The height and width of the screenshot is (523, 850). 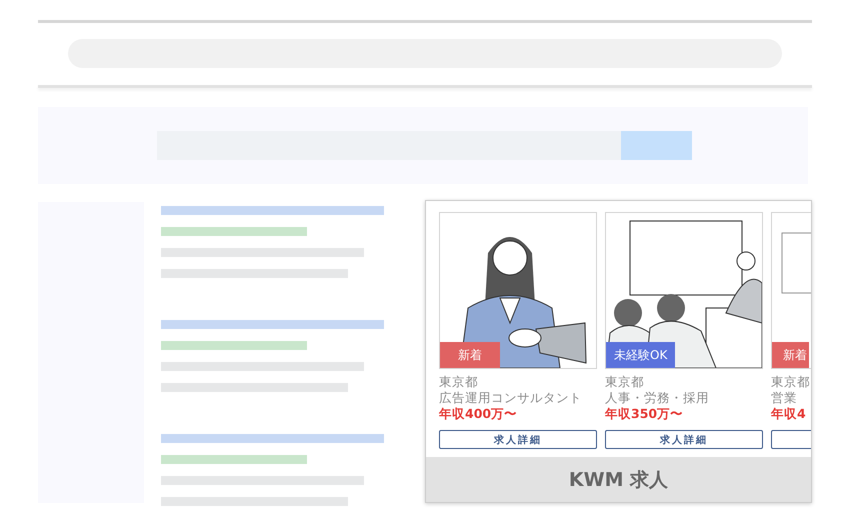 I want to click on job-title: 営業, so click(x=784, y=398).